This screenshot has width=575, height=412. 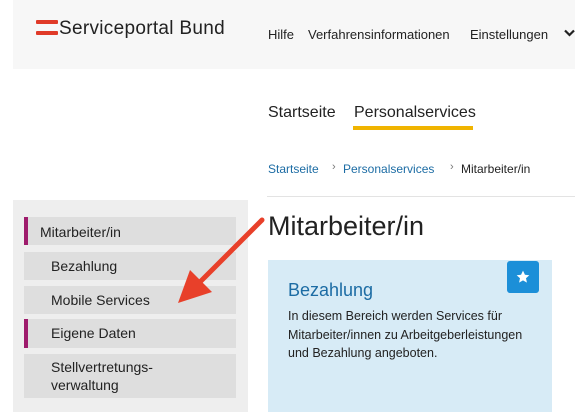 What do you see at coordinates (80, 232) in the screenshot?
I see `sidebar-item-label: Mitarbeiter/in` at bounding box center [80, 232].